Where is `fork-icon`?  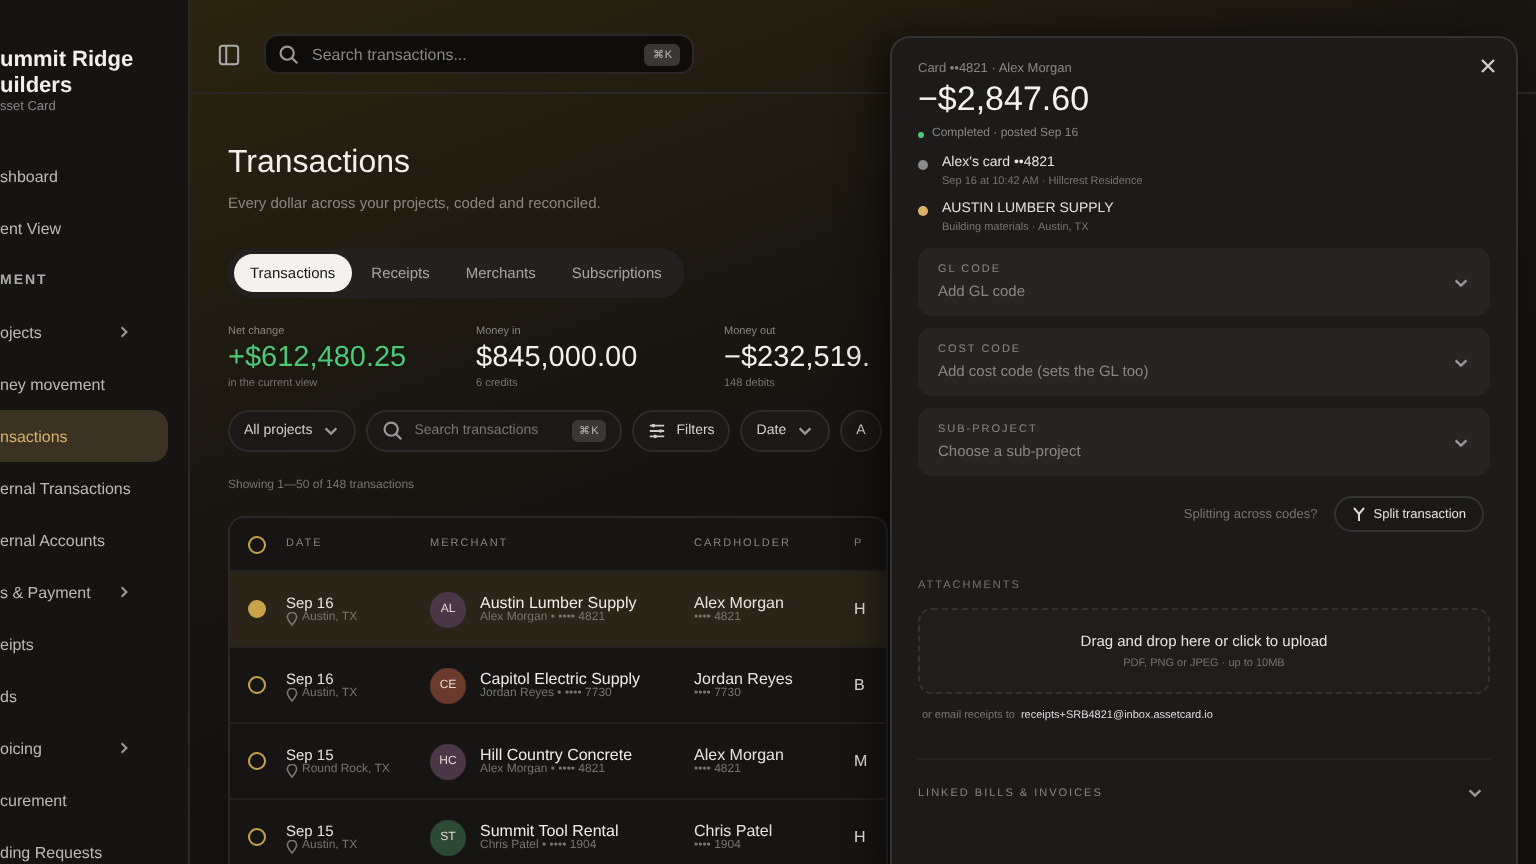
fork-icon is located at coordinates (1358, 514).